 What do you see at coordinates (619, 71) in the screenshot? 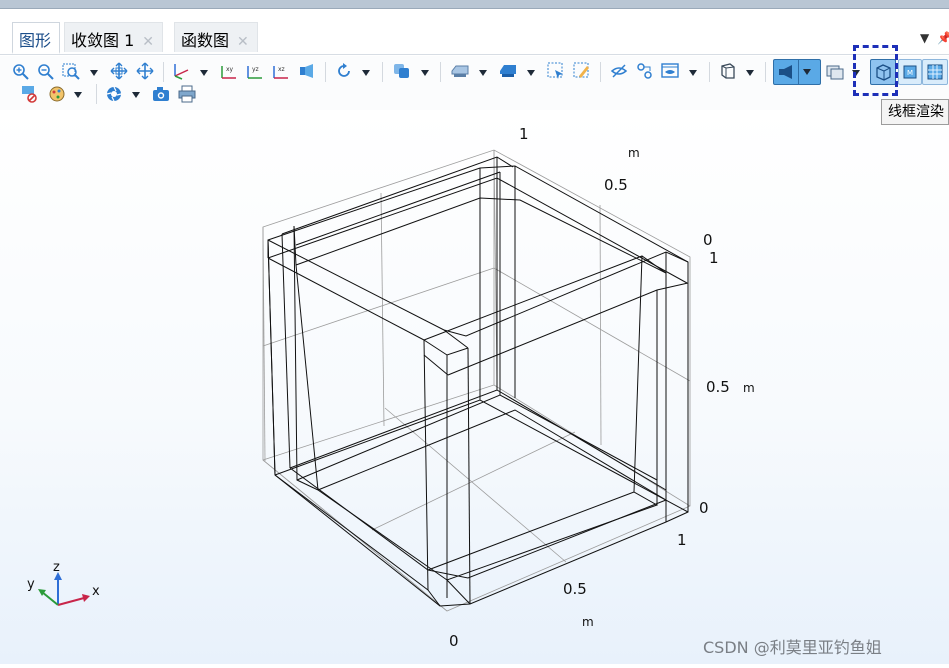
I see `hide-icon` at bounding box center [619, 71].